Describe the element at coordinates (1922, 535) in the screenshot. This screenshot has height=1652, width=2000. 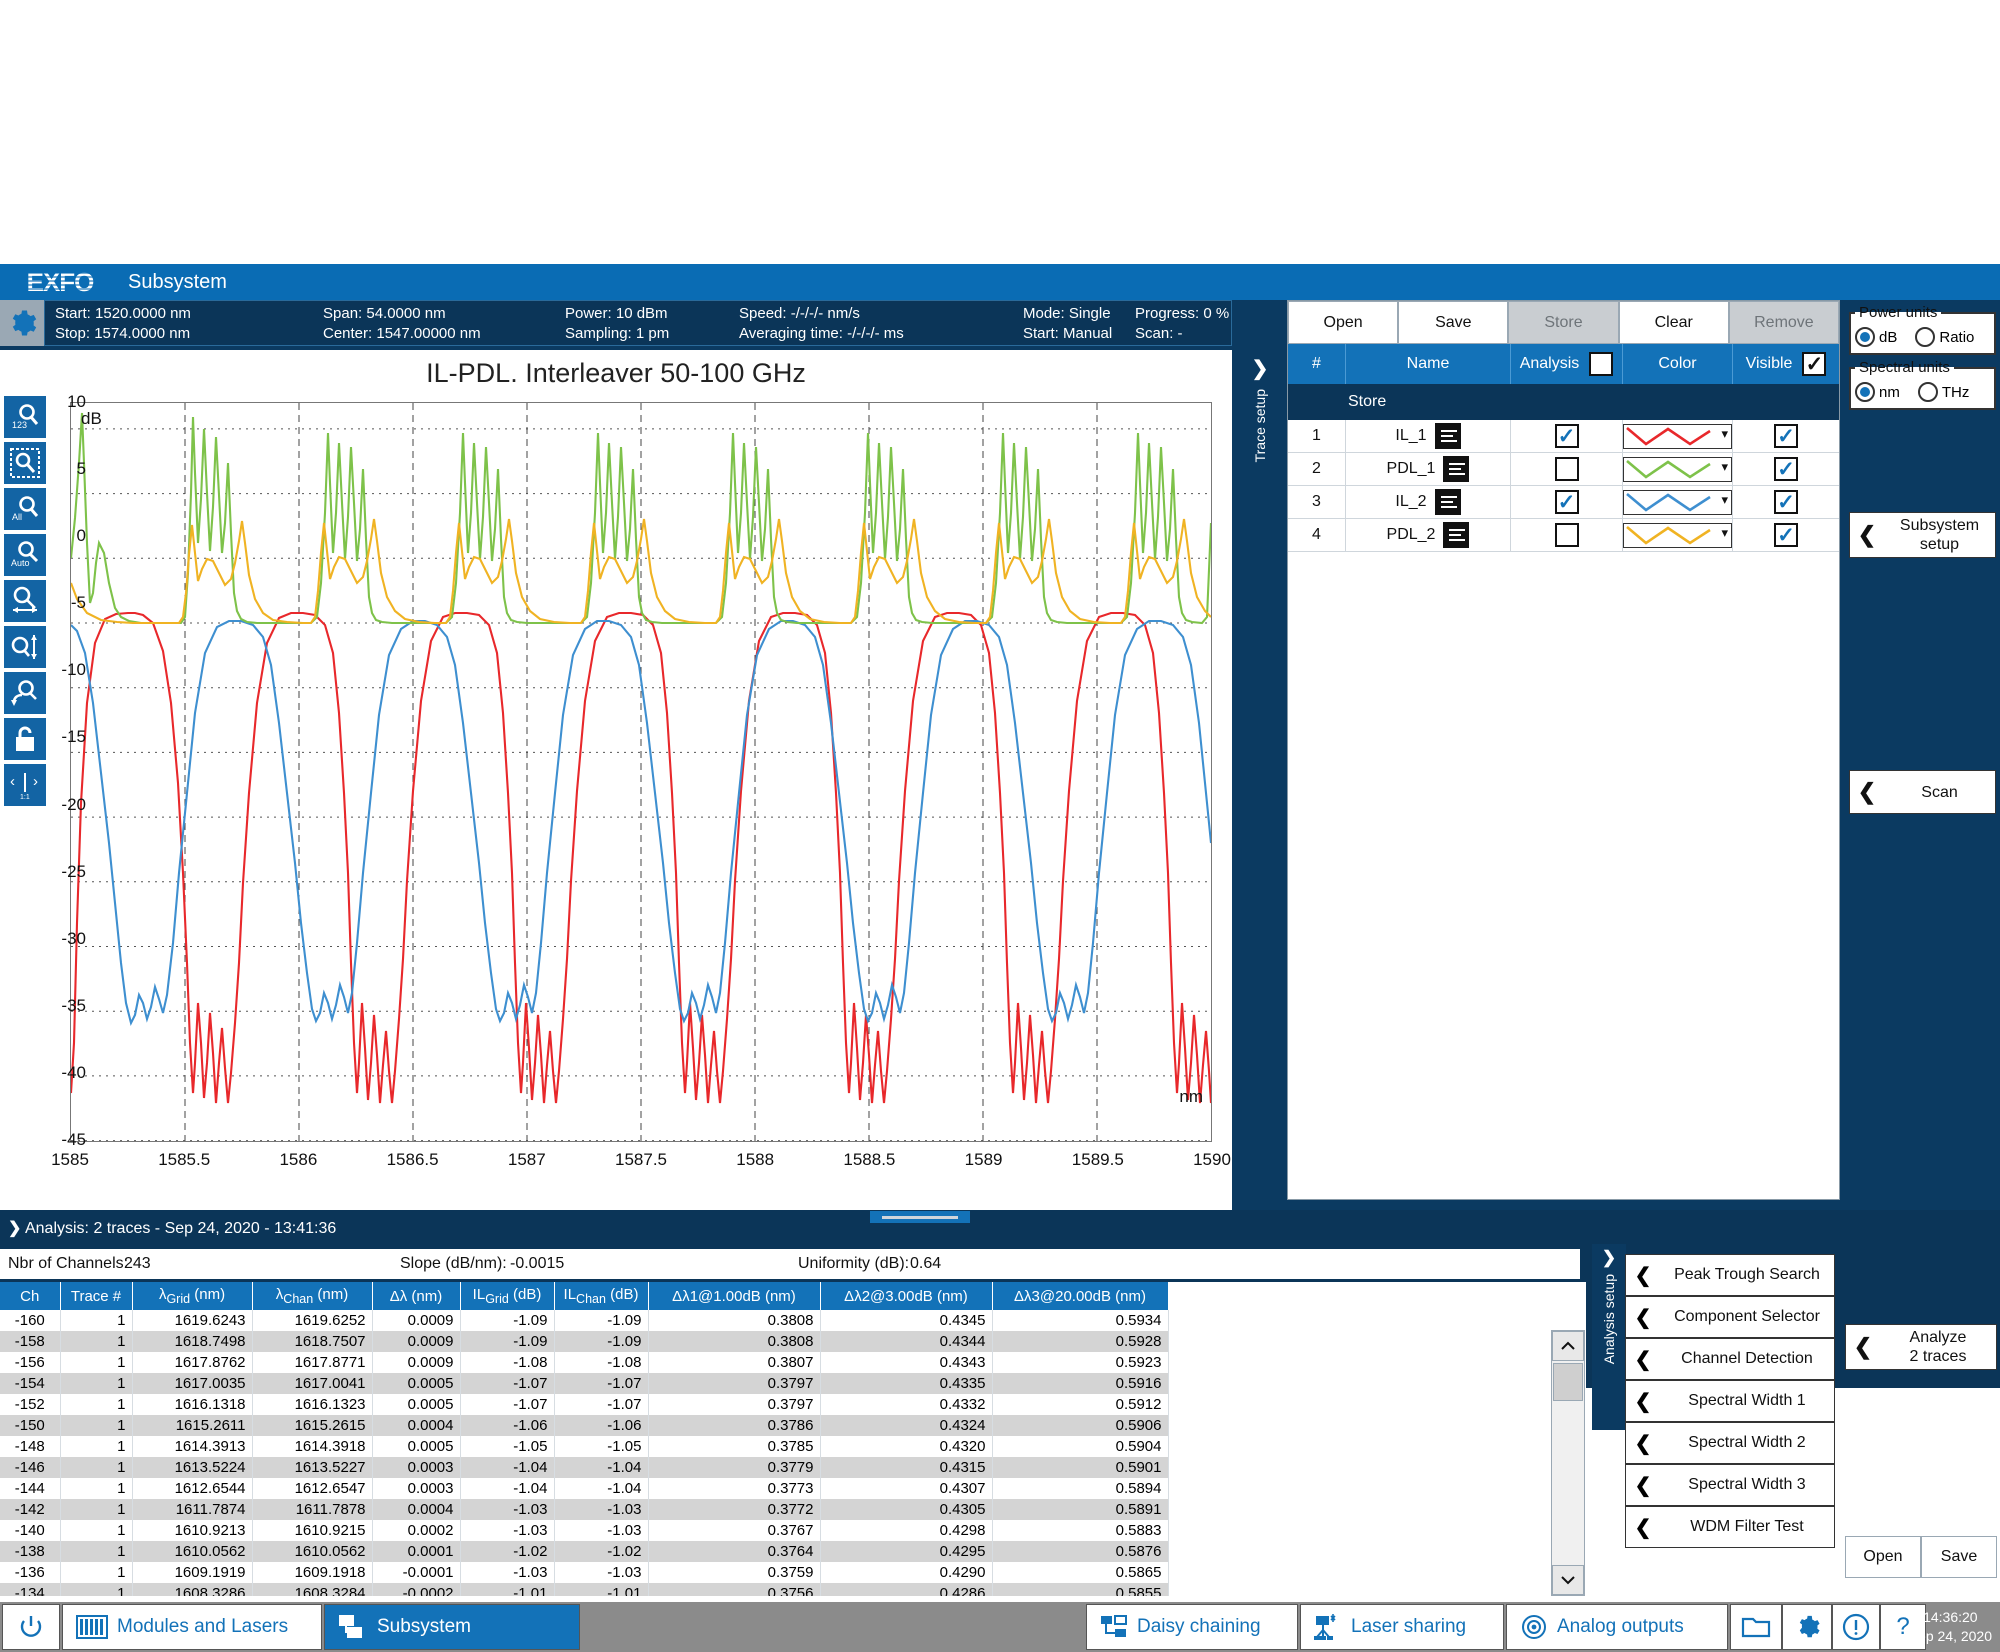
I see `subsystem-setup-button: ❮ Subsystem setup` at that location.